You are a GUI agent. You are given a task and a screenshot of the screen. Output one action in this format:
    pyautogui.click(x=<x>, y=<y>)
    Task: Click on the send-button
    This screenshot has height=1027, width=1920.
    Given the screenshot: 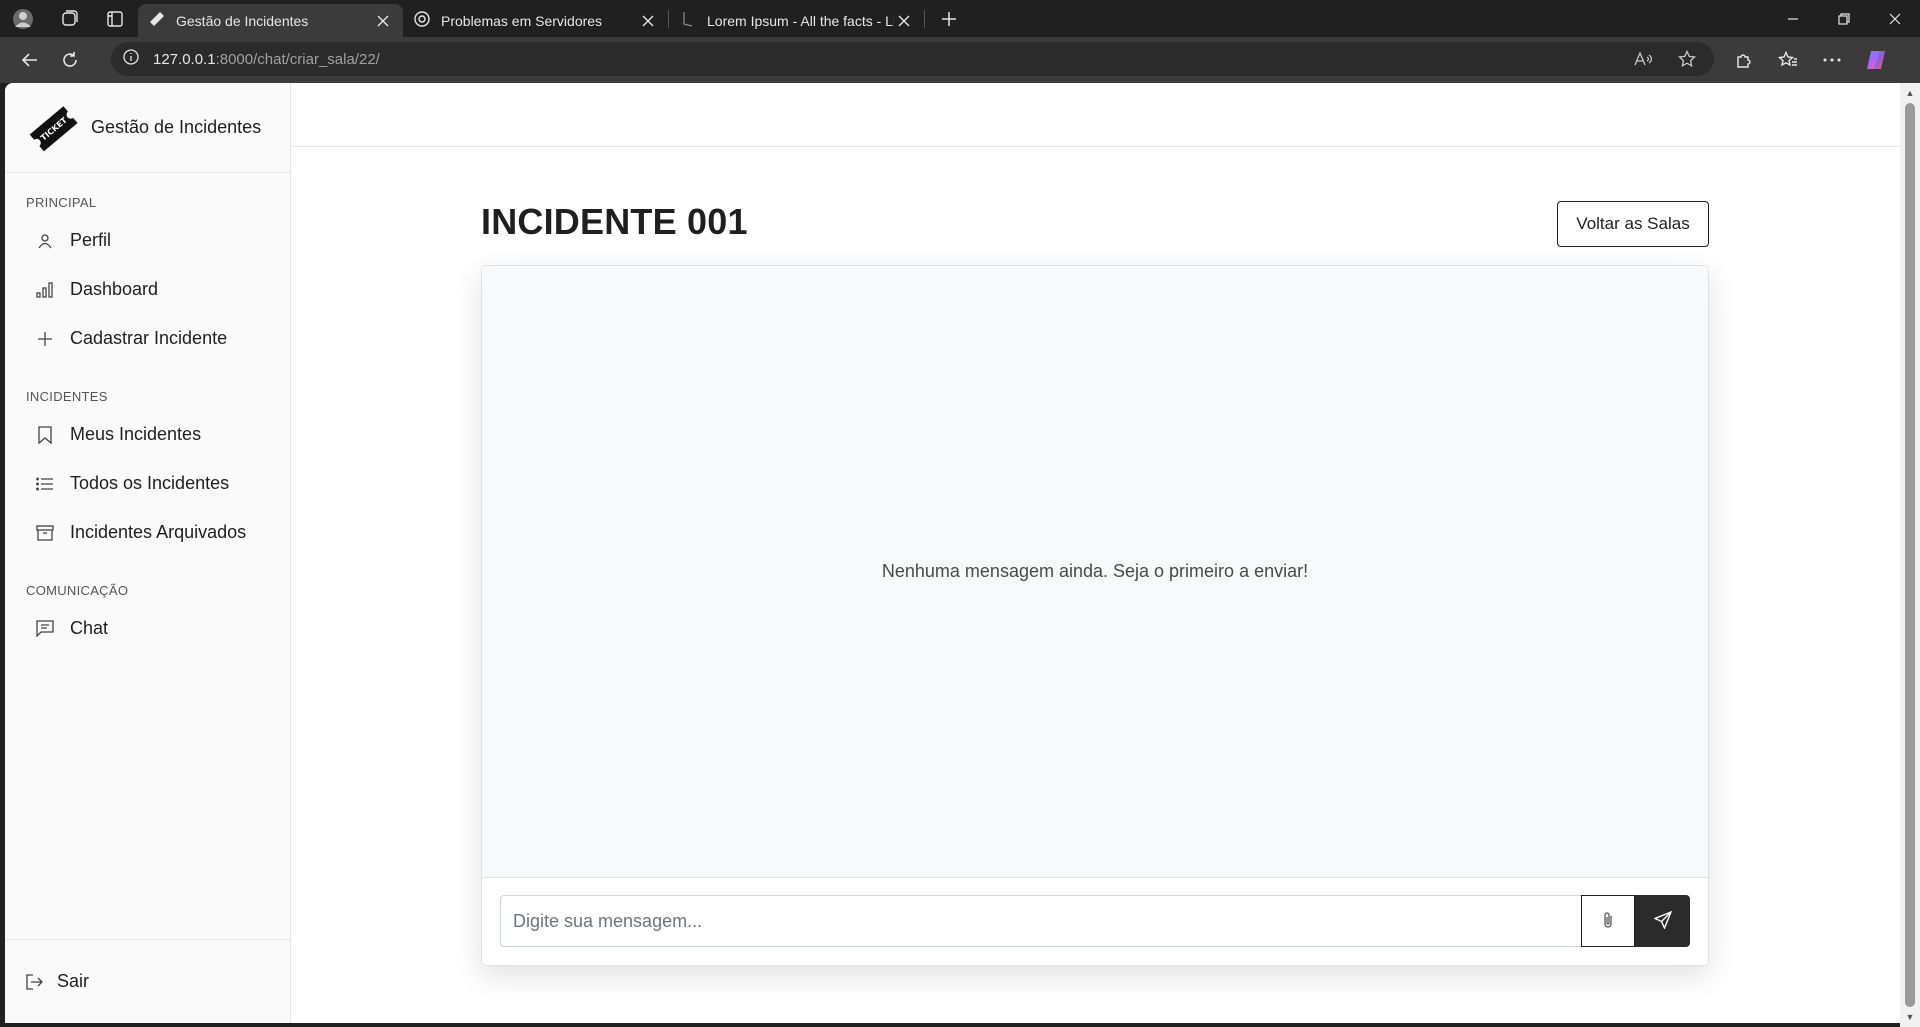 What is the action you would take?
    pyautogui.click(x=1662, y=921)
    